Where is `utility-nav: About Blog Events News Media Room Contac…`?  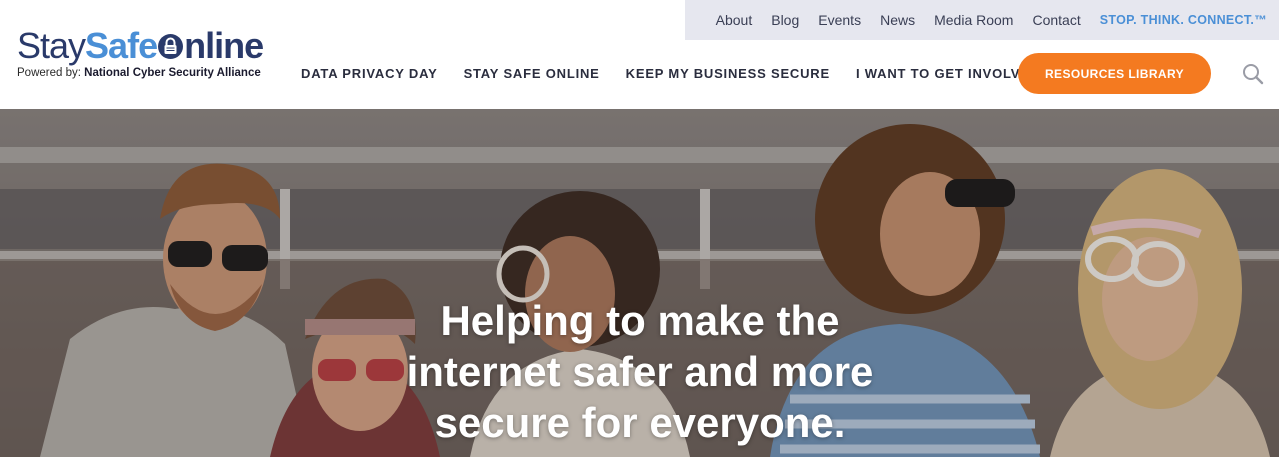 utility-nav: About Blog Events News Media Room Contac… is located at coordinates (982, 20).